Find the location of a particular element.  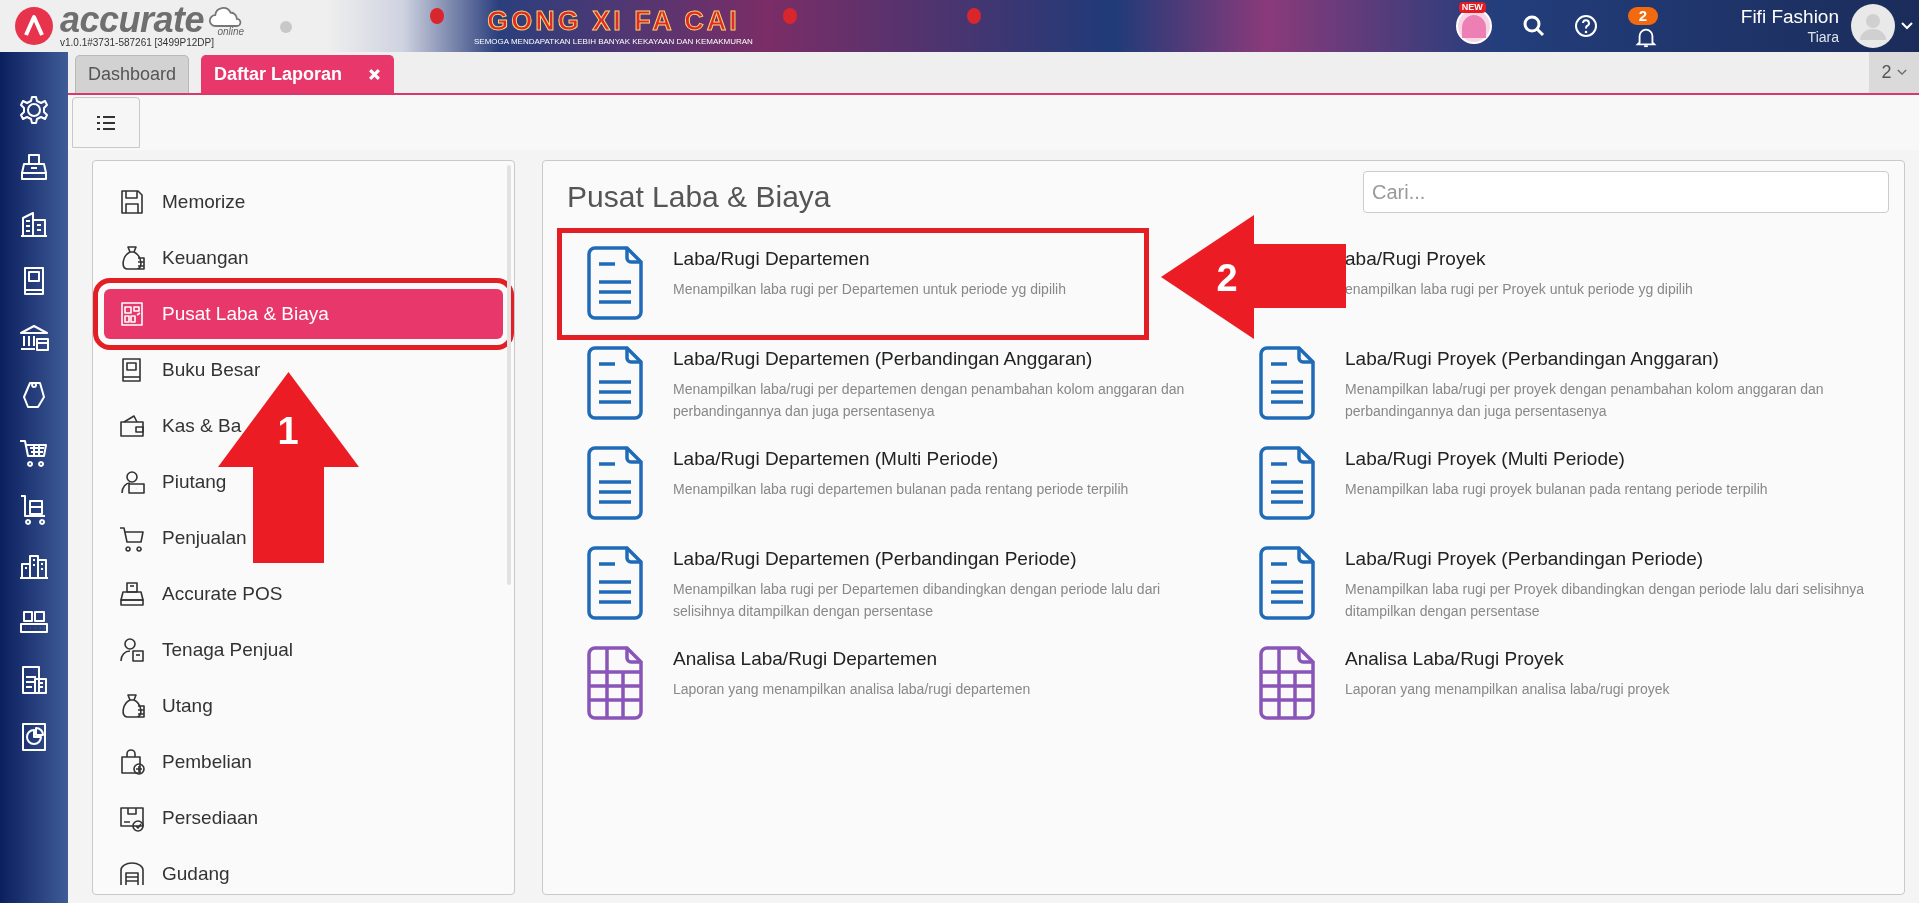

report-description: Menampilkan laba rugi per Departemen dibandingkan dengan periode lalu dari selisihnya ditampilkan dengan persentase is located at coordinates (917, 600).